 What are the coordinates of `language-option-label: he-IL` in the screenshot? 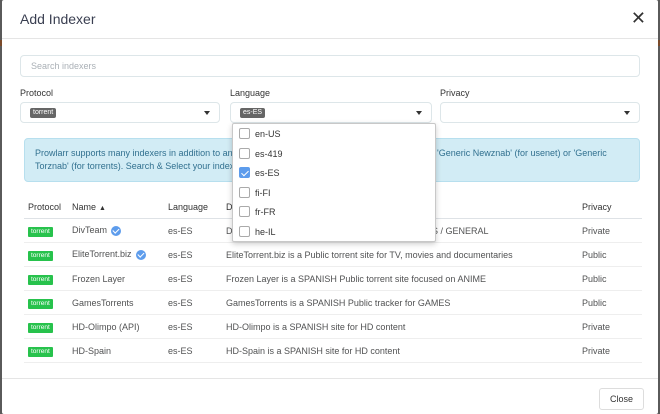 It's located at (265, 231).